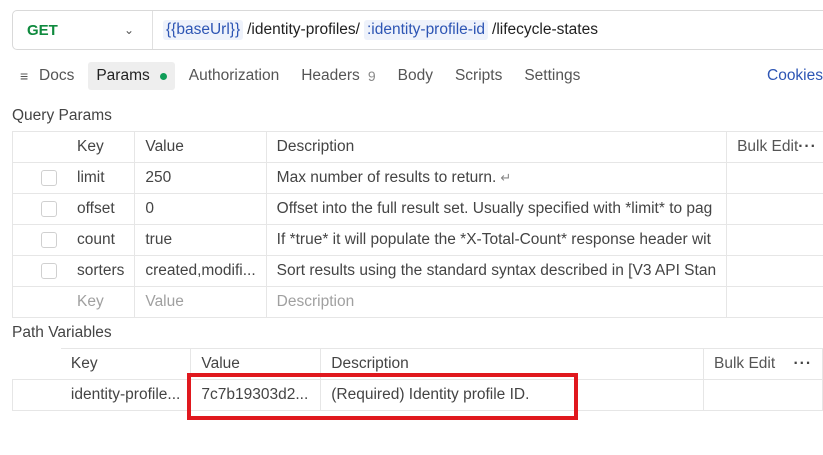 This screenshot has height=455, width=823. What do you see at coordinates (545, 29) in the screenshot?
I see `url-segment: /lifecycle-states` at bounding box center [545, 29].